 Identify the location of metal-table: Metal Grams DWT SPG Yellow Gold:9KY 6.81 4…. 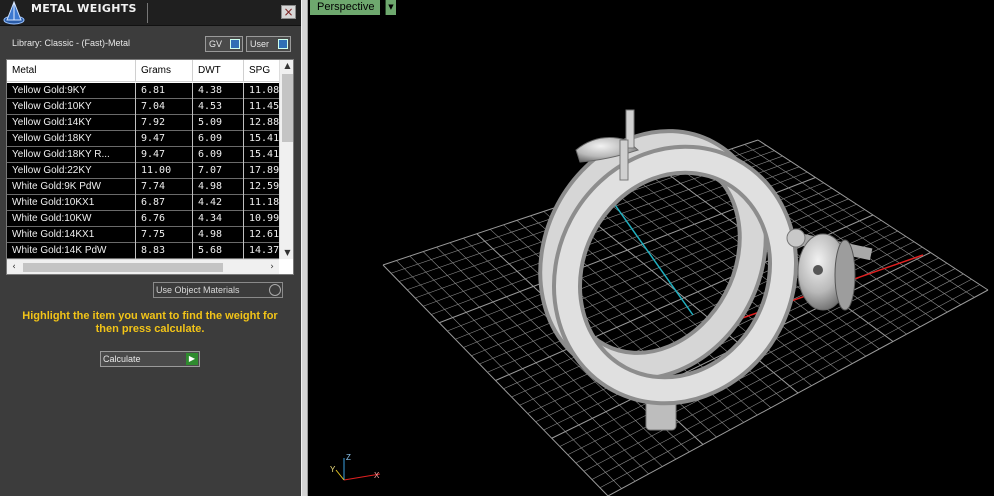
(150, 167).